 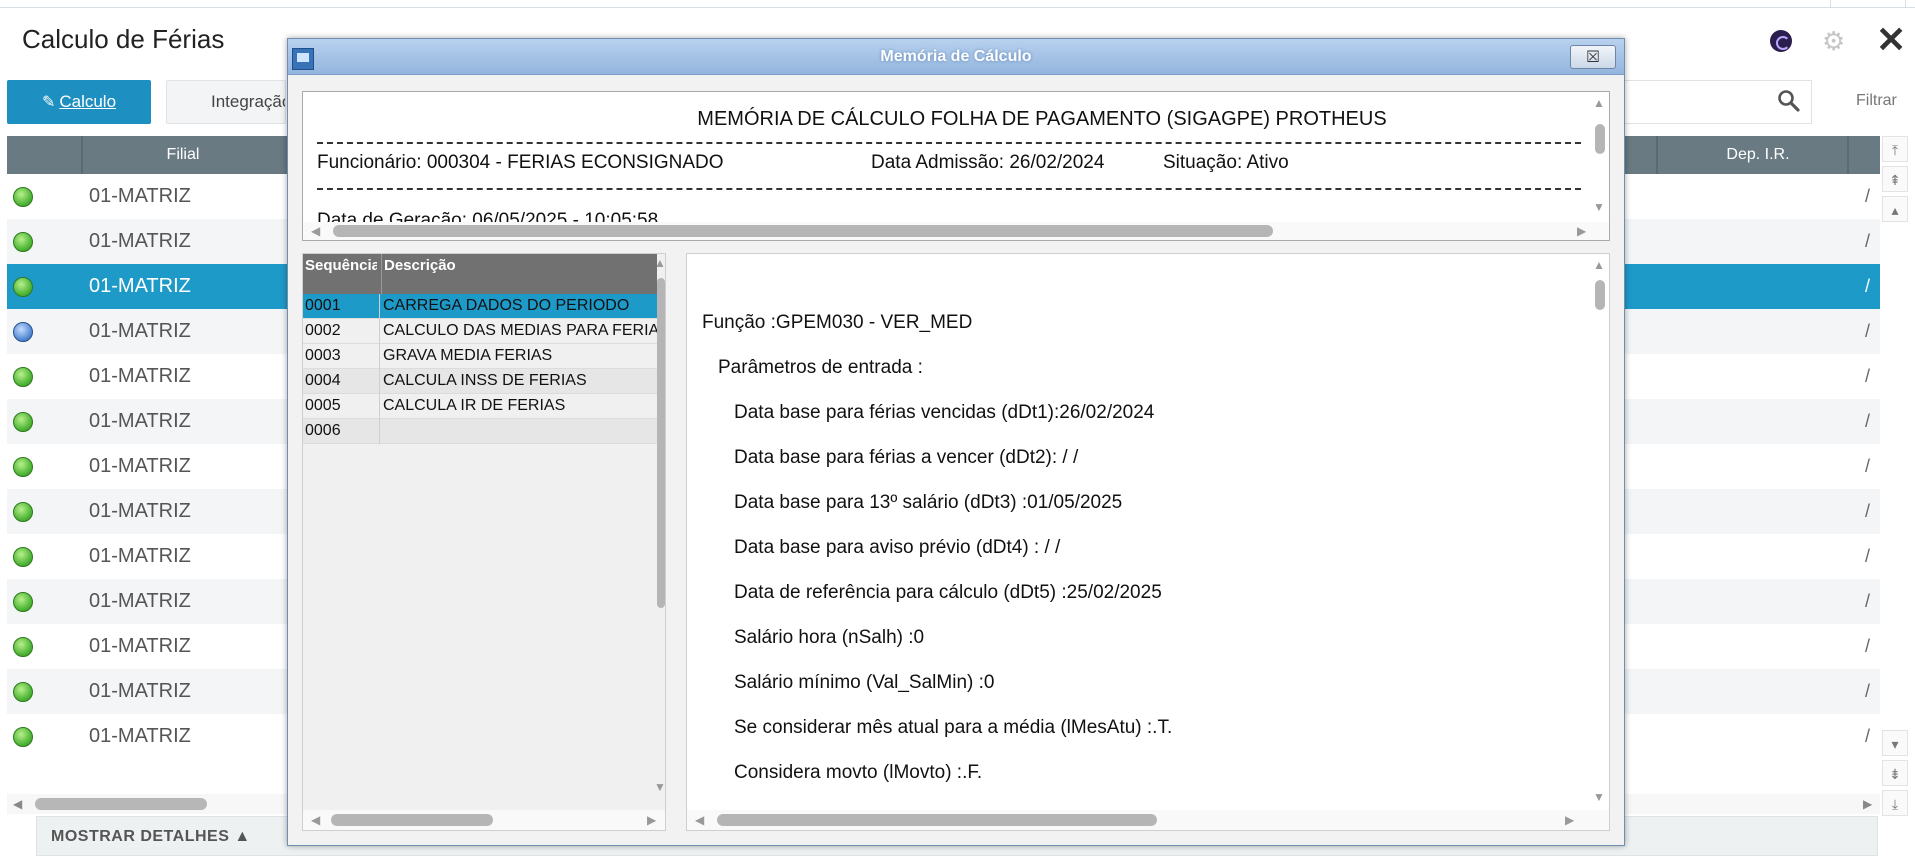 I want to click on gear-icon: ⚙, so click(x=1833, y=41).